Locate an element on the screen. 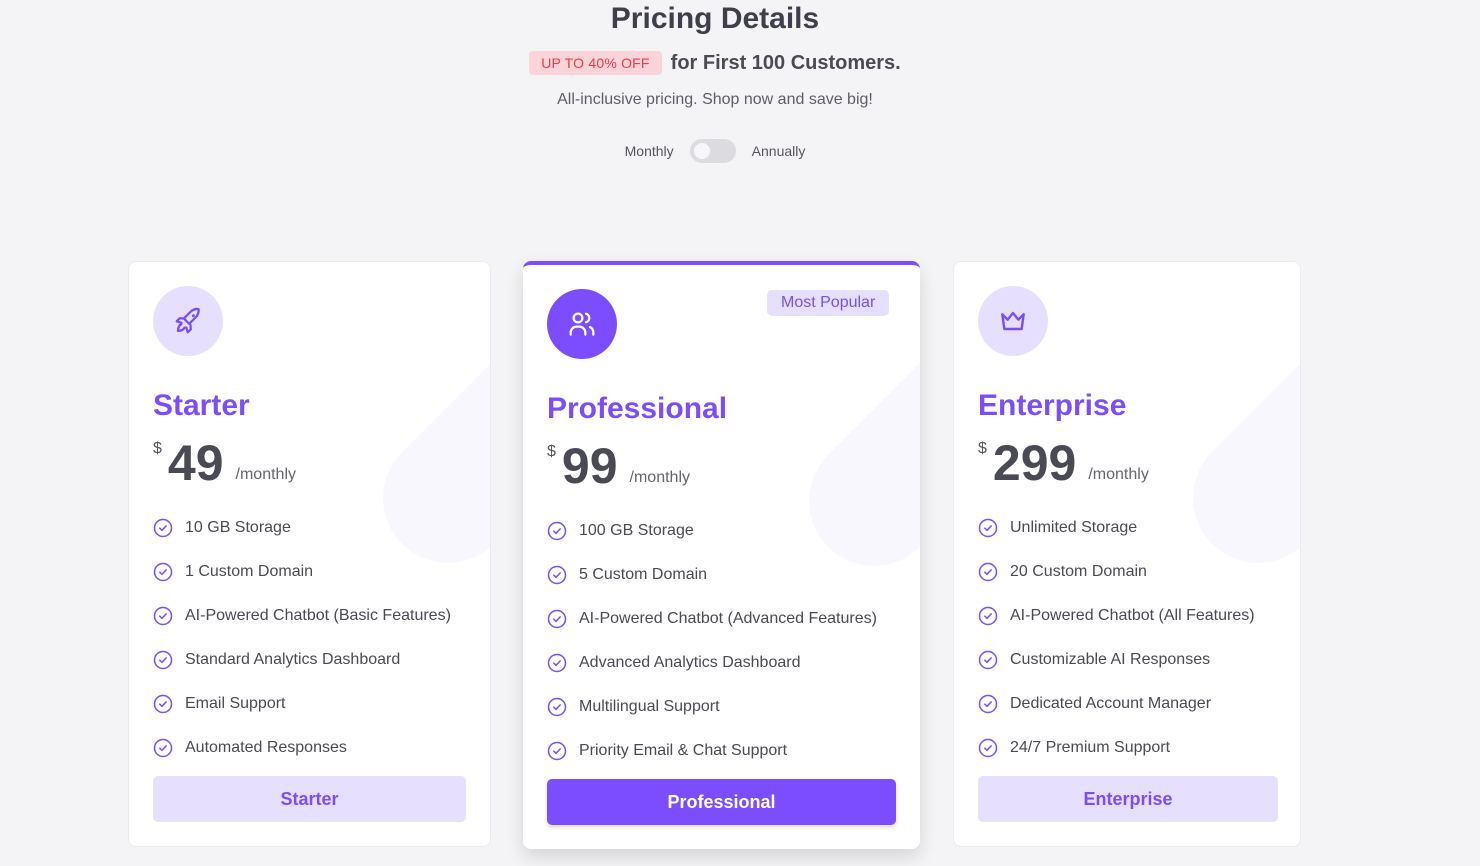 This screenshot has height=866, width=1480. feature-text: Multilingual Support is located at coordinates (649, 706).